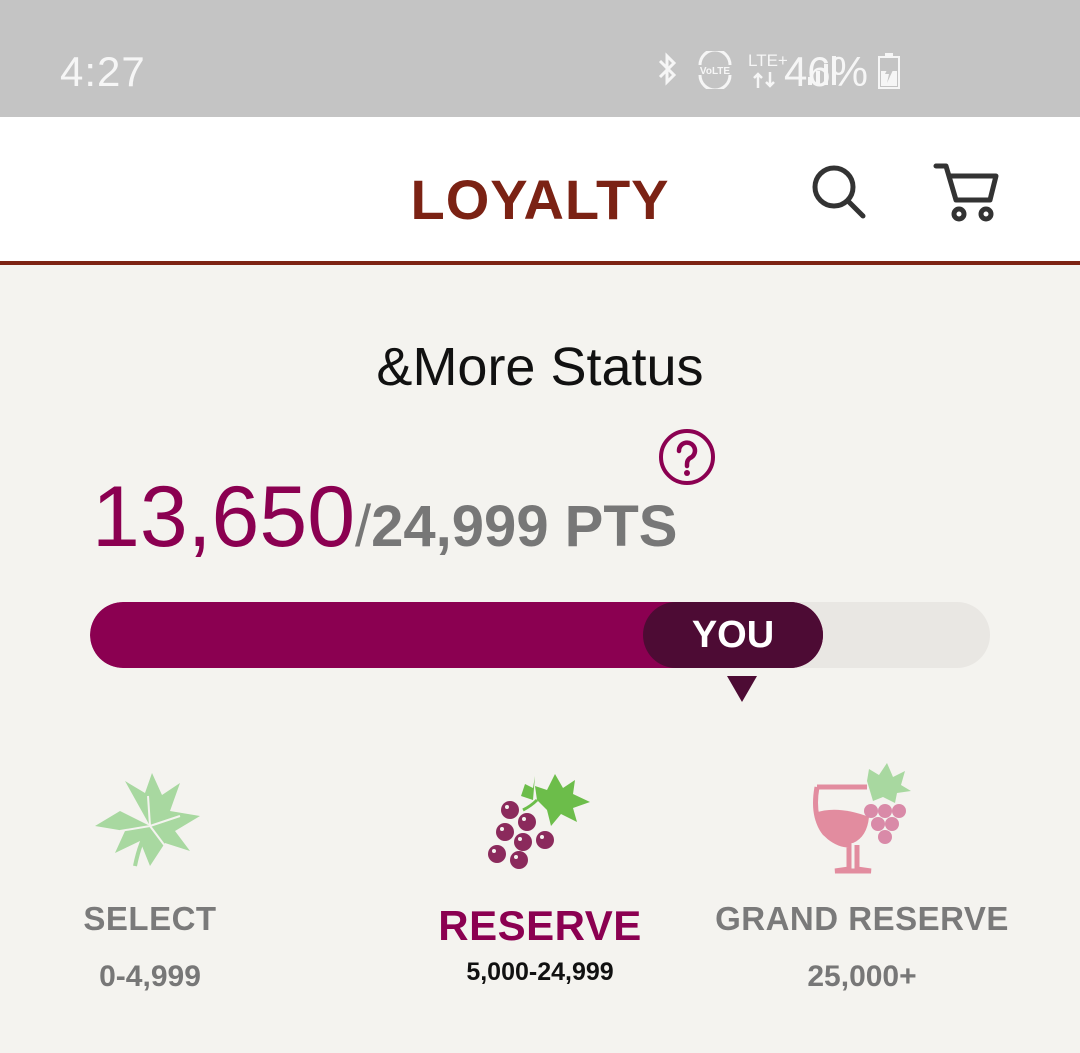 This screenshot has height=1053, width=1080. I want to click on app-header: LOYALTY, so click(540, 191).